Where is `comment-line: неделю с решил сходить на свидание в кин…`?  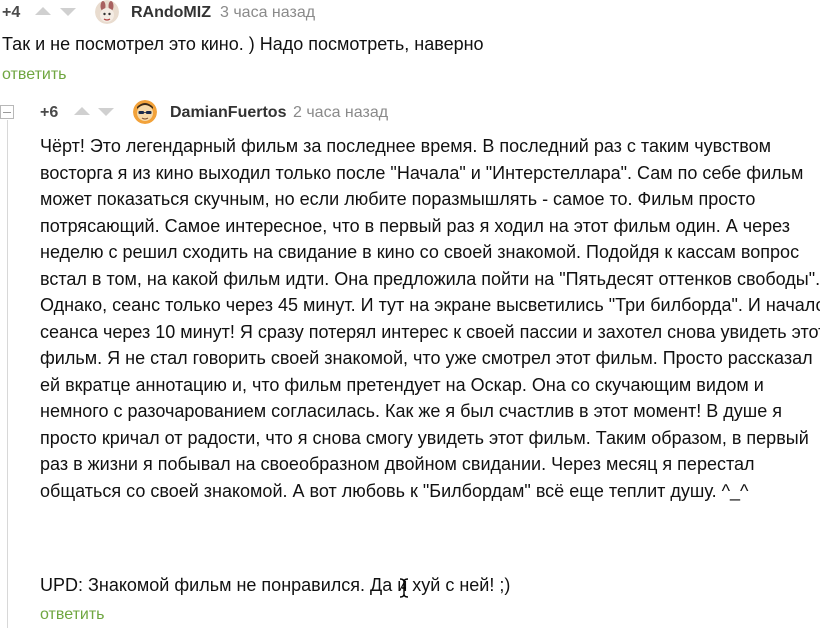
comment-line: неделю с решил сходить на свидание в кин… is located at coordinates (420, 252).